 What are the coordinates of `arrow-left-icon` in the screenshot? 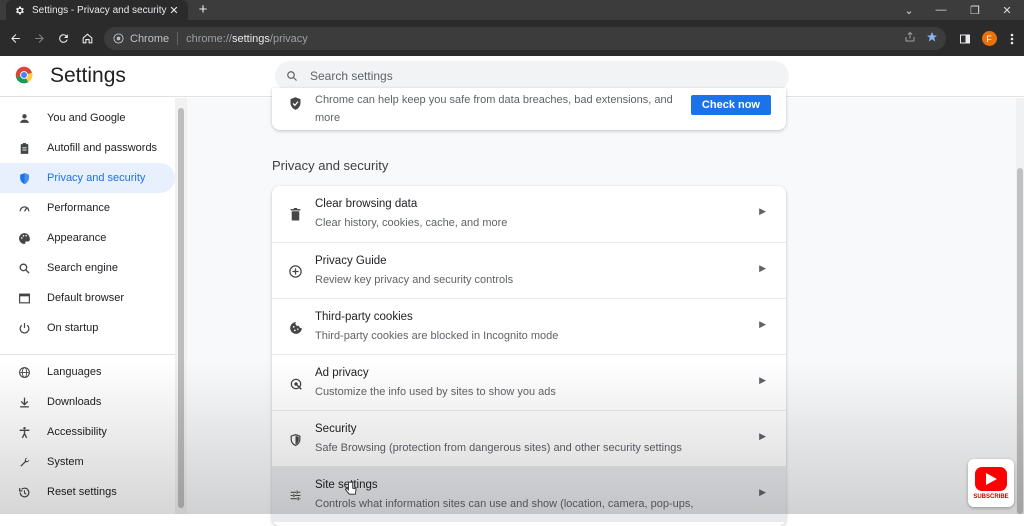 It's located at (15, 38).